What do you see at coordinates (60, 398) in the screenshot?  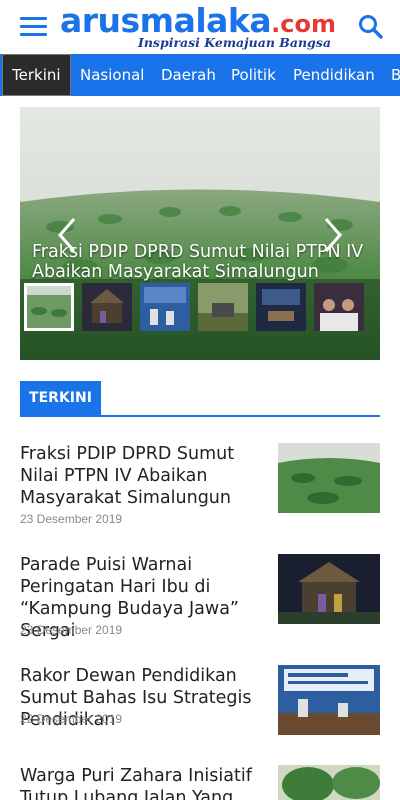 I see `section-heading-terkini: TERKINI` at bounding box center [60, 398].